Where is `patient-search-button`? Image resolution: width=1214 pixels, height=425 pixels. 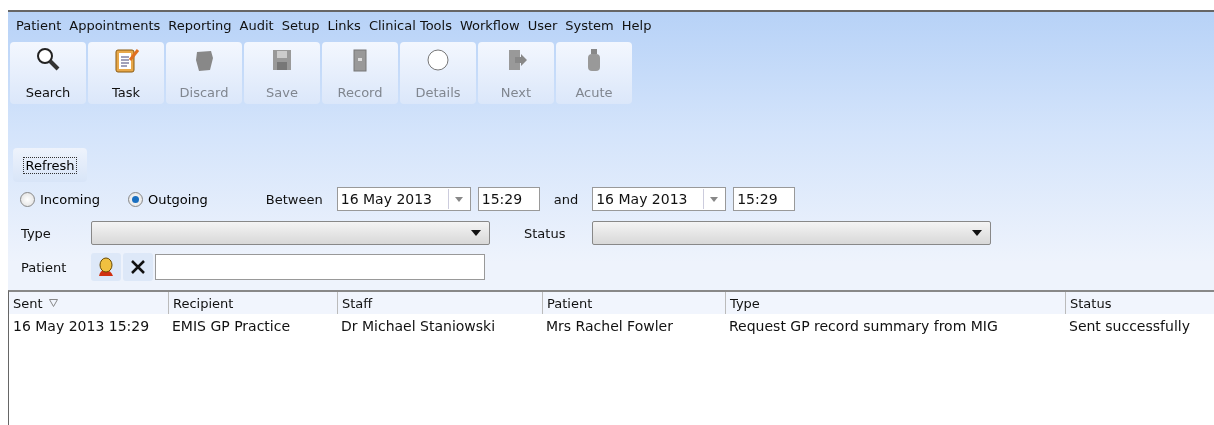 patient-search-button is located at coordinates (106, 267).